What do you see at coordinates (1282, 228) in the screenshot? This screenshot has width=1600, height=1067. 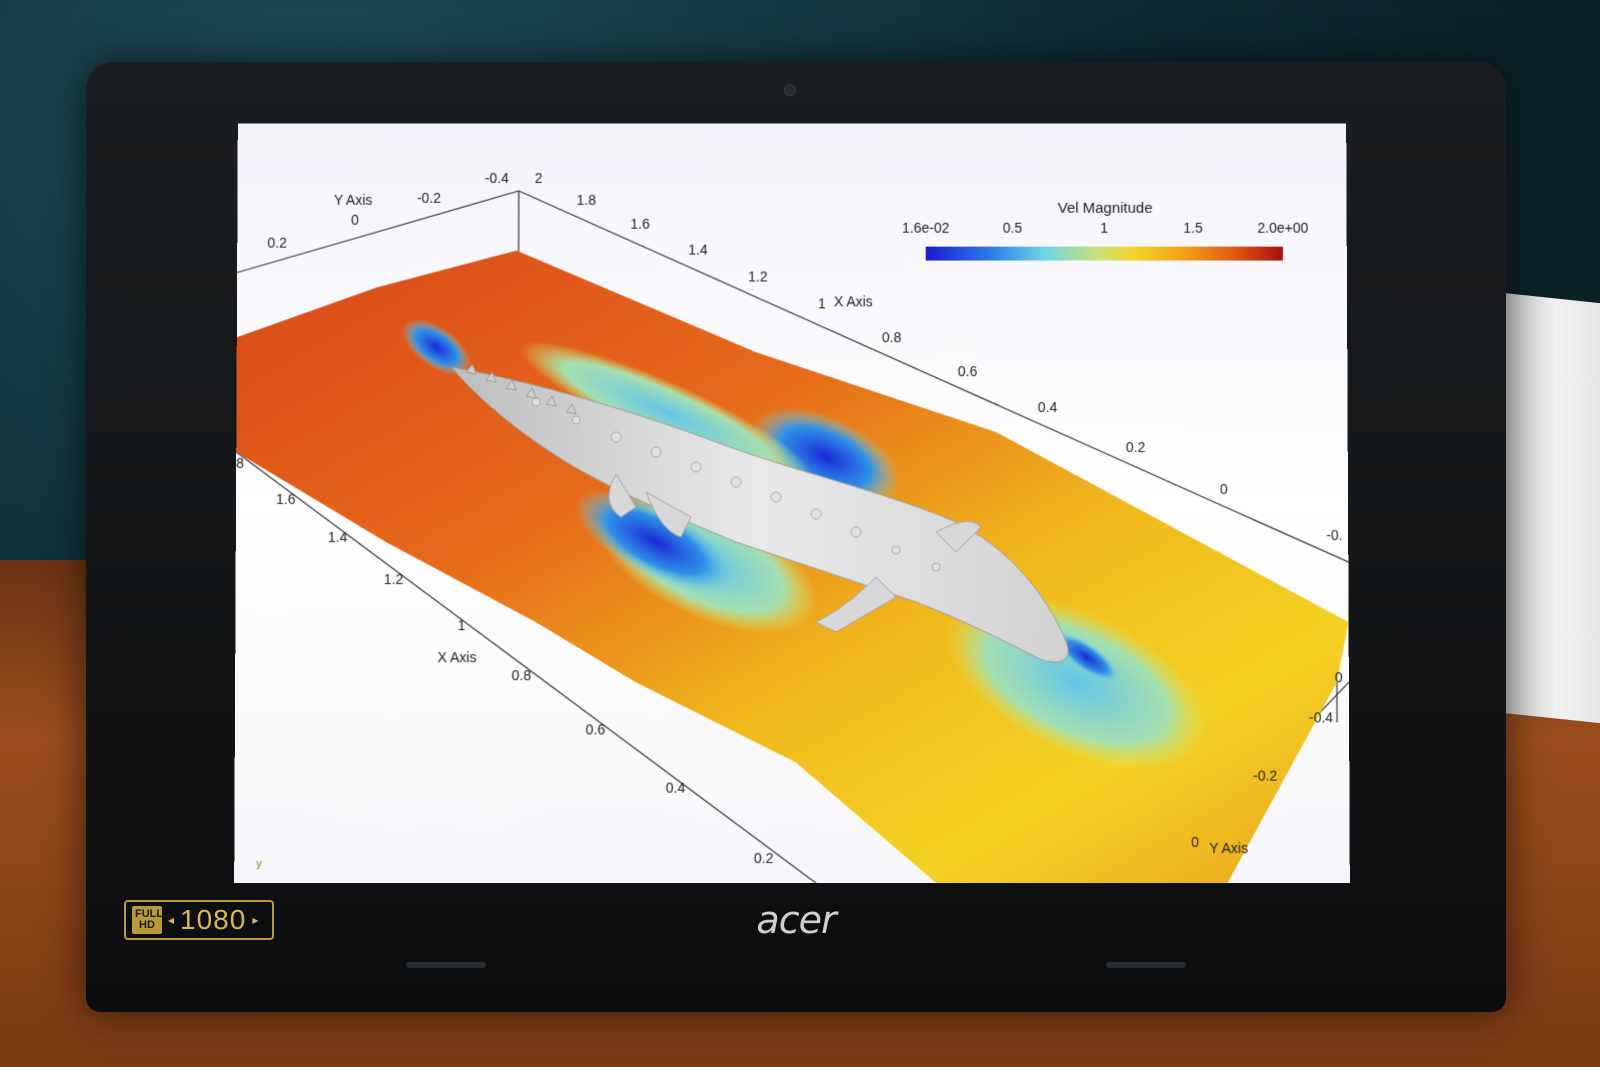 I see `legend-tick-max: 2.0e+00` at bounding box center [1282, 228].